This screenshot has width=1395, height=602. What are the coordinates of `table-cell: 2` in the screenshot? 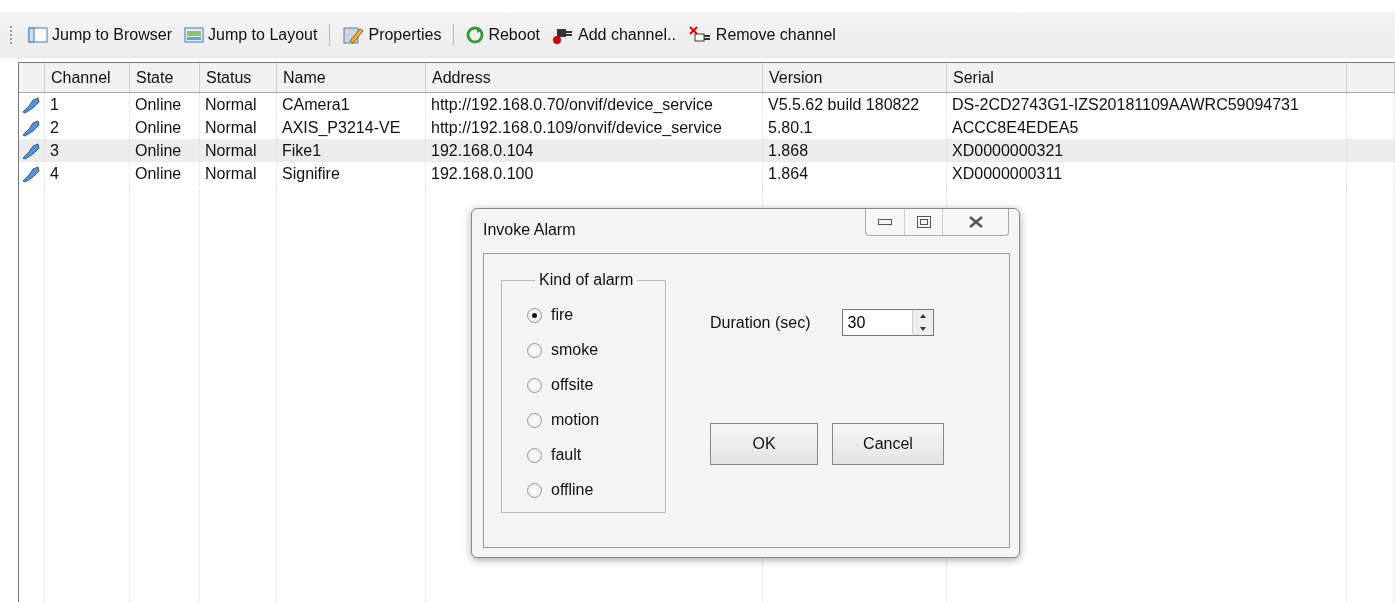 It's located at (54, 127).